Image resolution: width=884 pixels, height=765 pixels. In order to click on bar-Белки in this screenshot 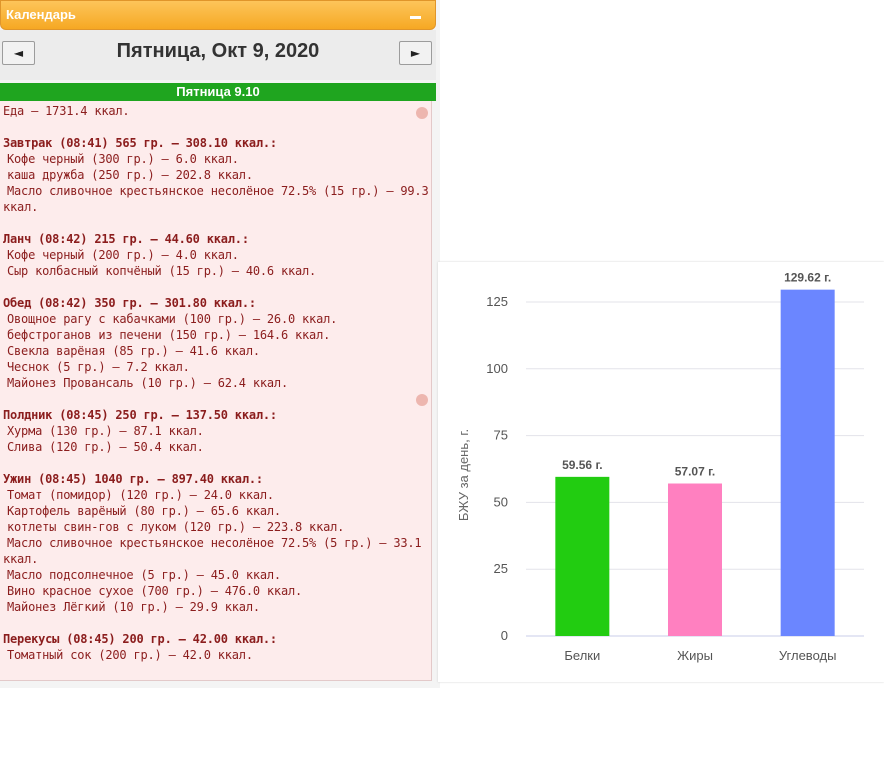, I will do `click(582, 556)`.